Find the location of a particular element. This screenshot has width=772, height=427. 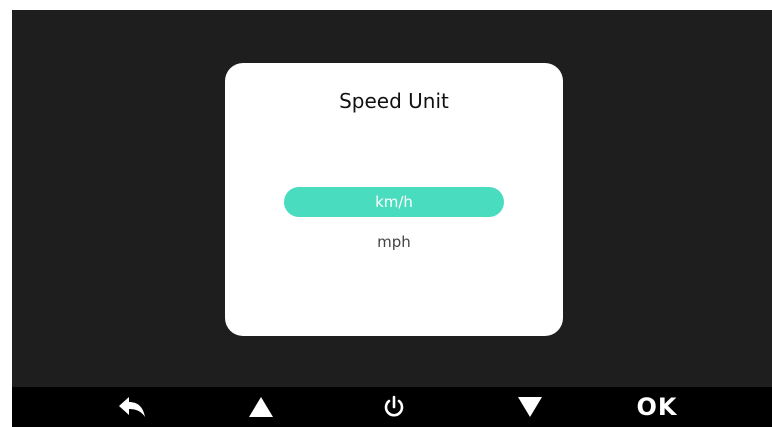

down-button is located at coordinates (530, 407).